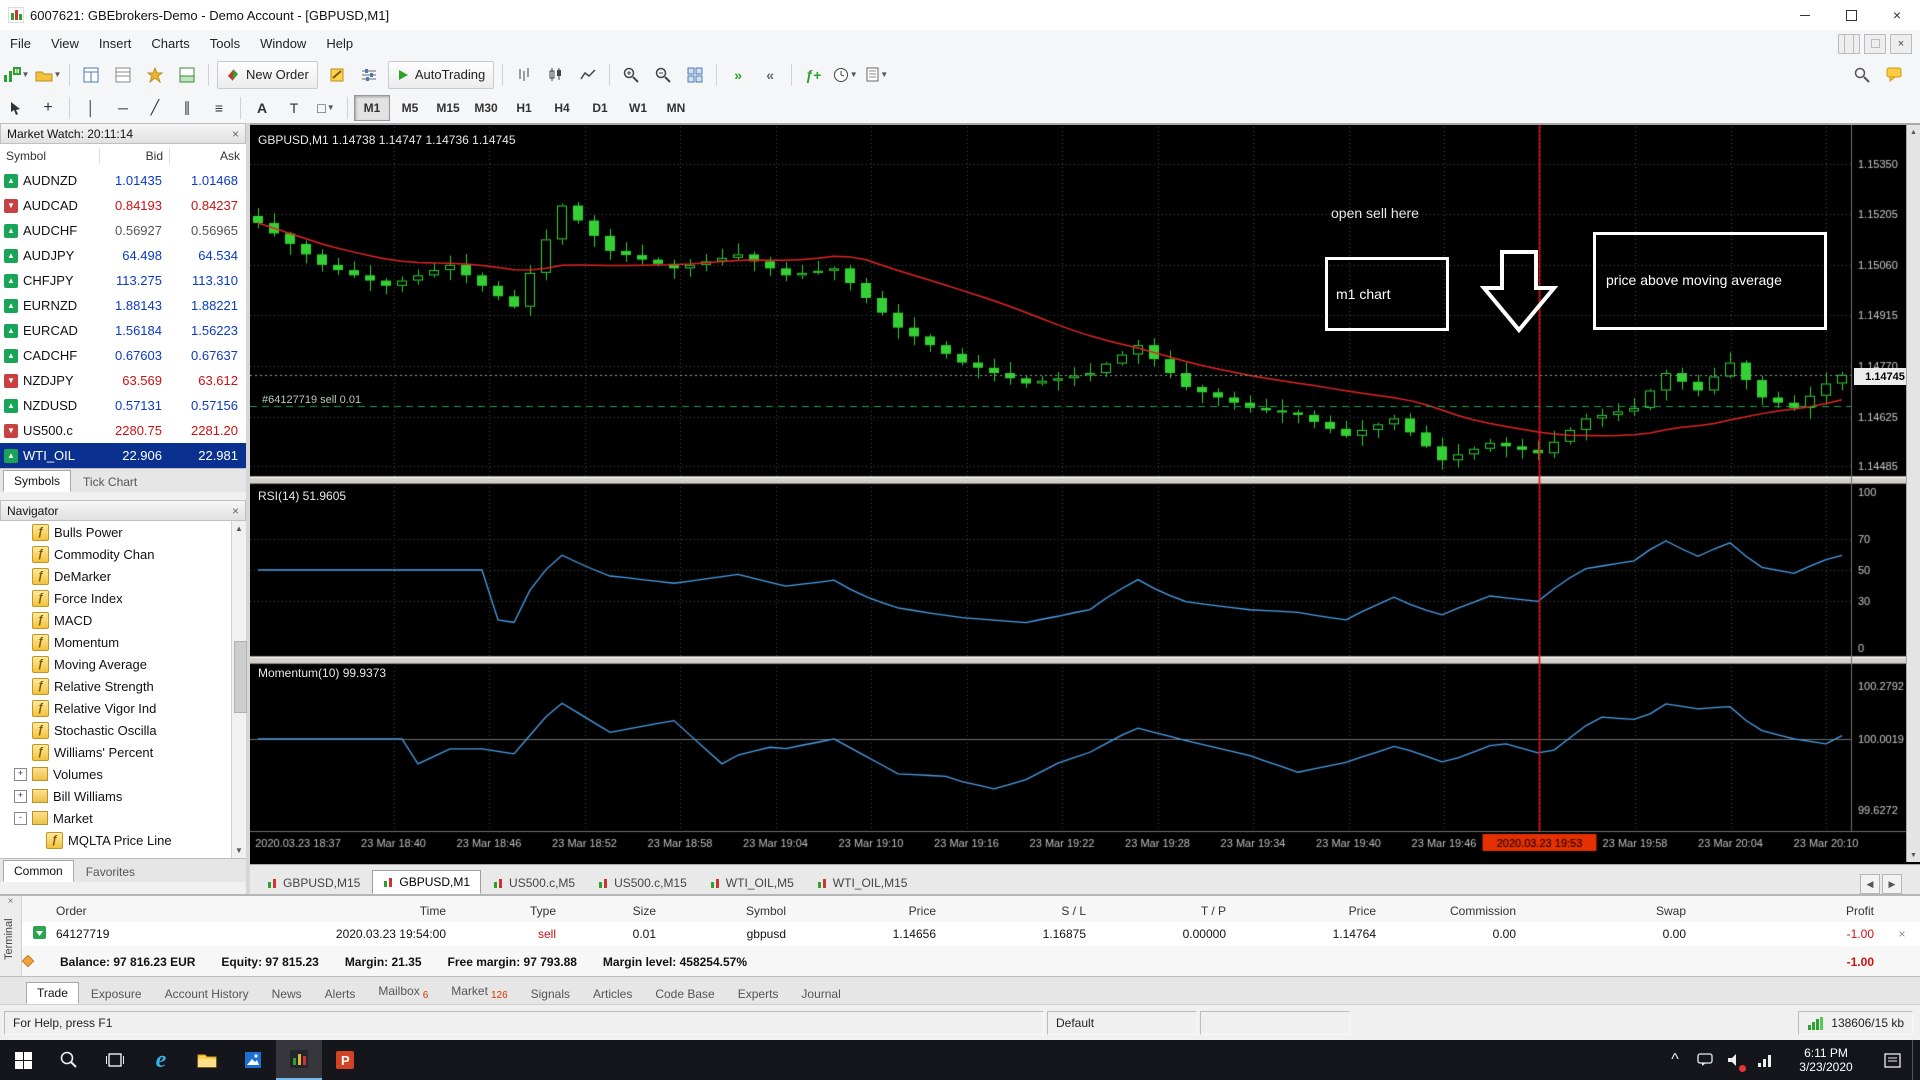  I want to click on task-view-icon, so click(115, 1060).